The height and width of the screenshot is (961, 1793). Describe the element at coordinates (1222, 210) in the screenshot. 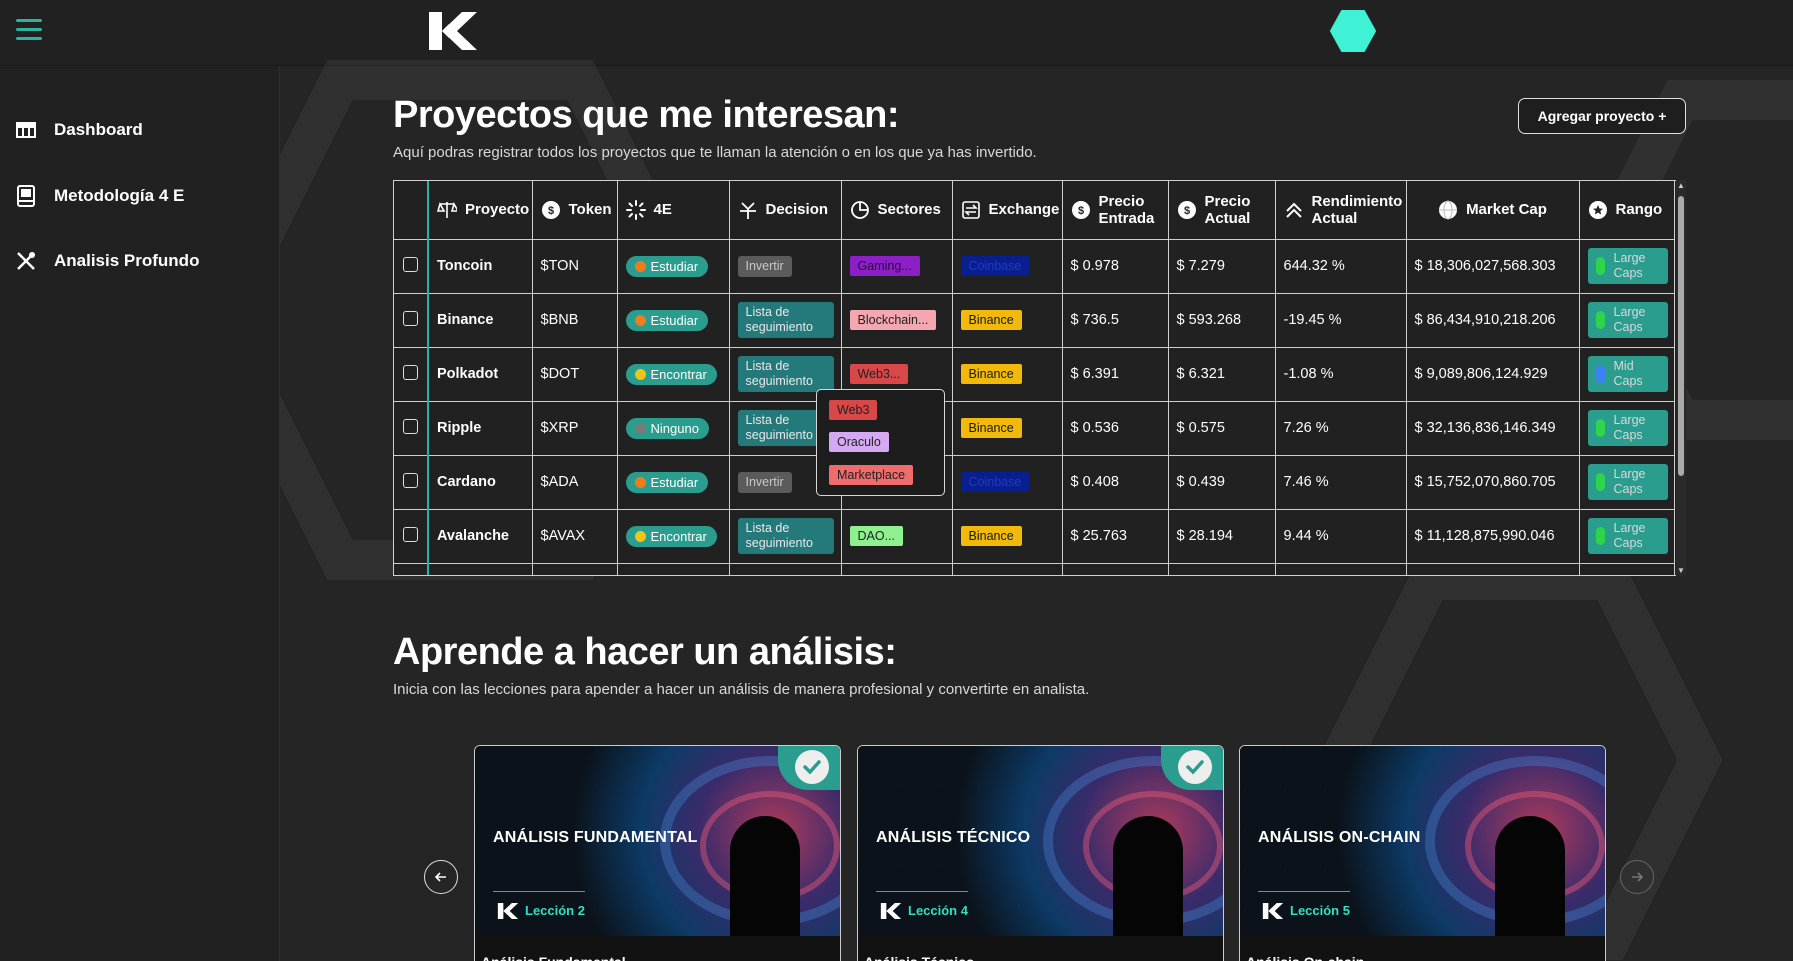

I see `header-precio-actual: $ Precio Actual` at that location.